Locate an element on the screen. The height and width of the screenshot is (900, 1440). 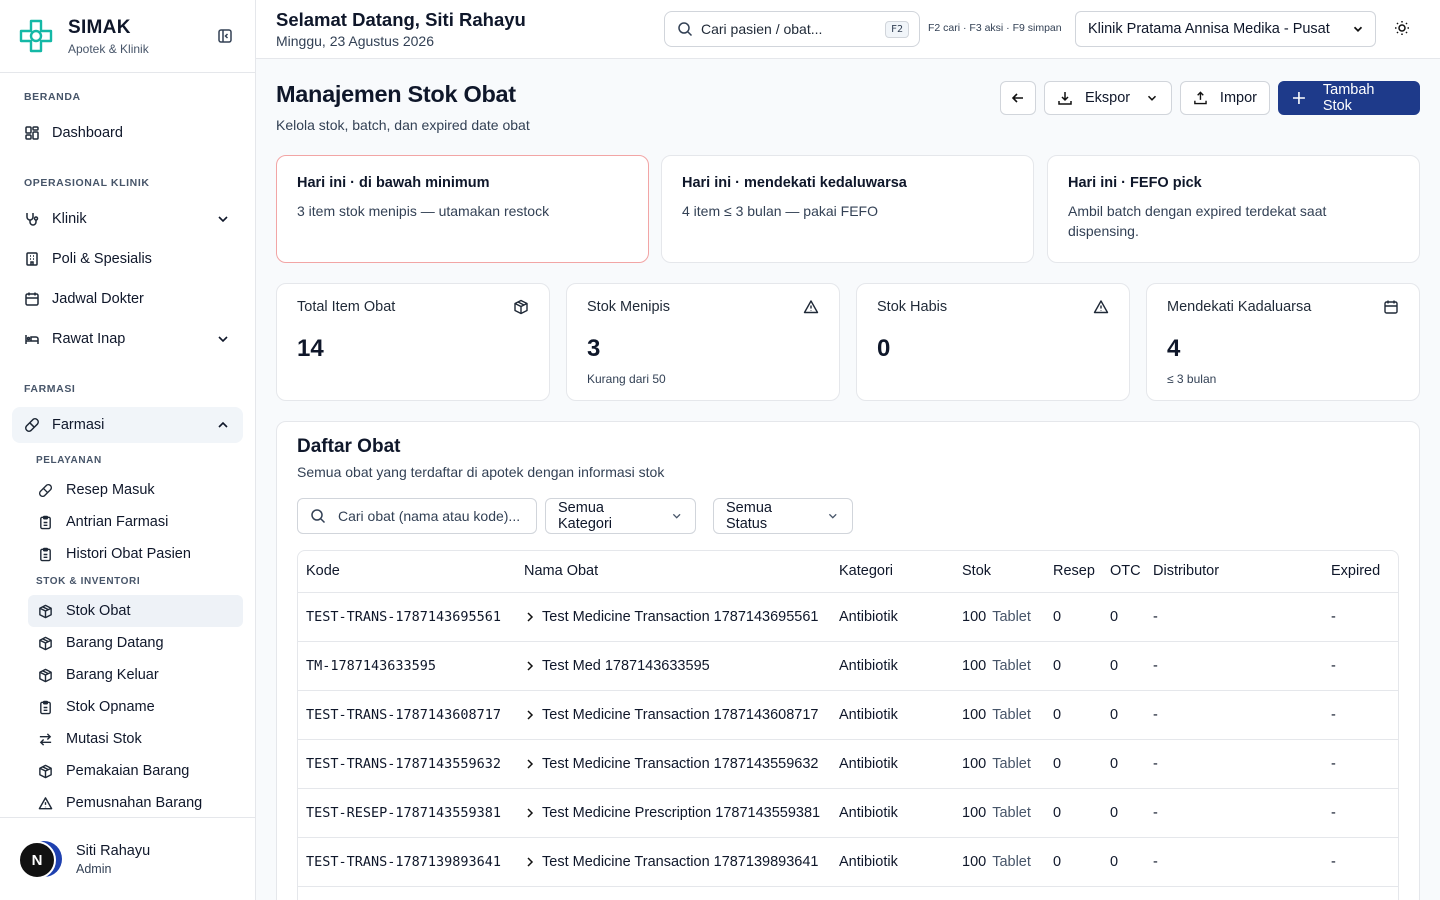
theme-toggle-button is located at coordinates (1402, 28).